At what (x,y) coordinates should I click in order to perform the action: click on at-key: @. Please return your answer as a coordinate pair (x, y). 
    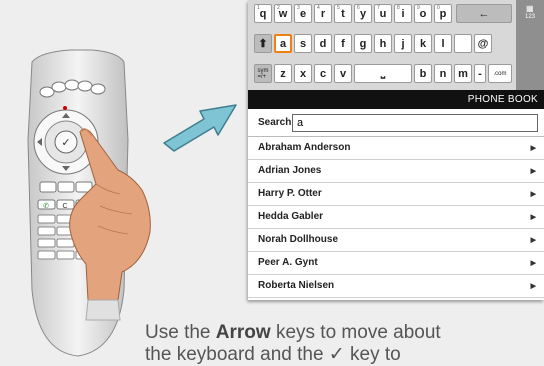
    Looking at the image, I should click on (483, 43).